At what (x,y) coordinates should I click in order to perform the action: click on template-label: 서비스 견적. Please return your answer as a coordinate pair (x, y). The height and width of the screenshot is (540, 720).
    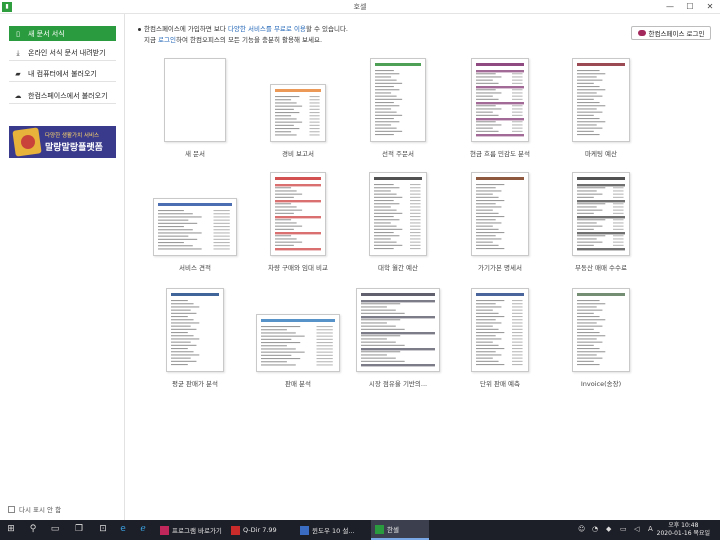
    Looking at the image, I should click on (195, 267).